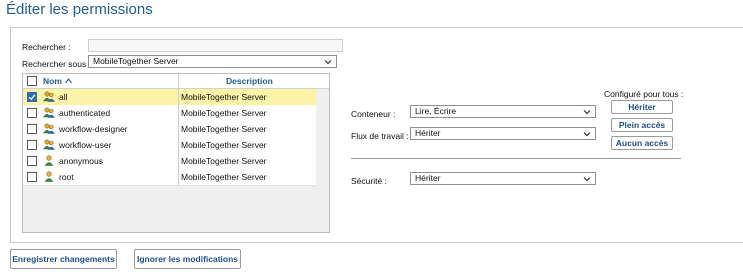  I want to click on row-name: all, so click(63, 97).